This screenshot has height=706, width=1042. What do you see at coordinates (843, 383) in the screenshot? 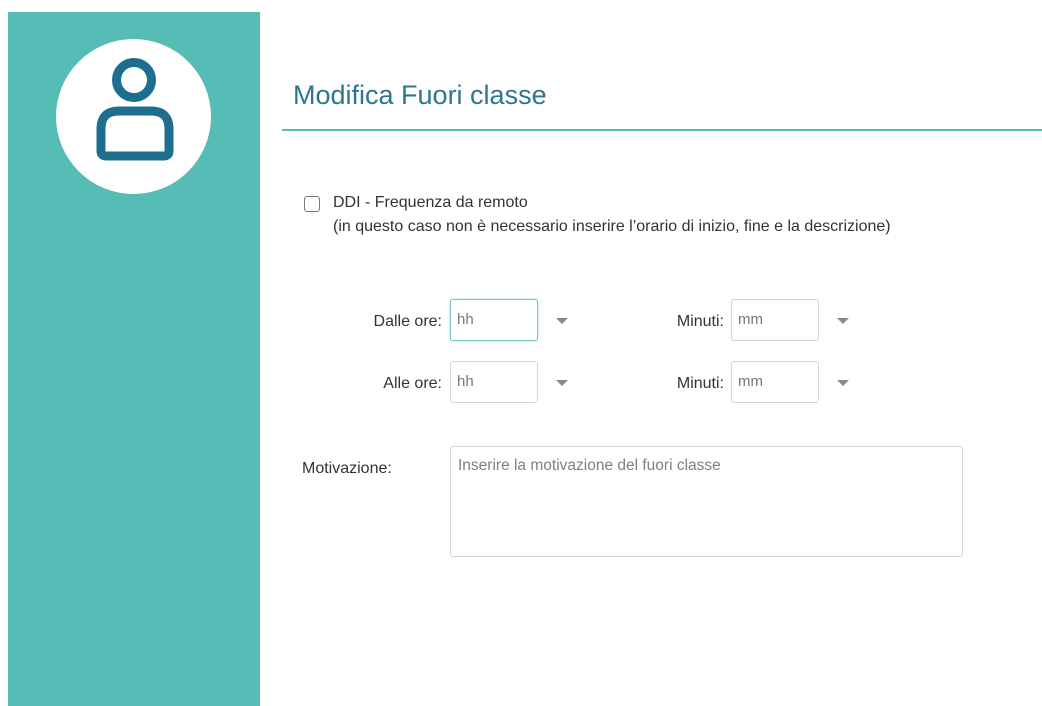
I see `to-minutes-dropdown-arrow-icon` at bounding box center [843, 383].